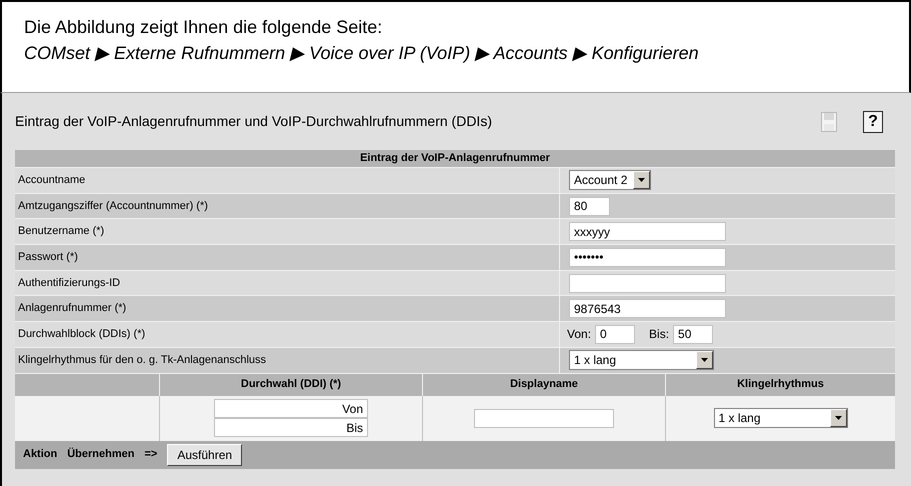  Describe the element at coordinates (362, 53) in the screenshot. I see `breadcrumb-text: COMset ▶ Externe Rufnummern ▶ Voice over IP (VoIP) ▶ Accounts ▶ Konfigurieren` at that location.